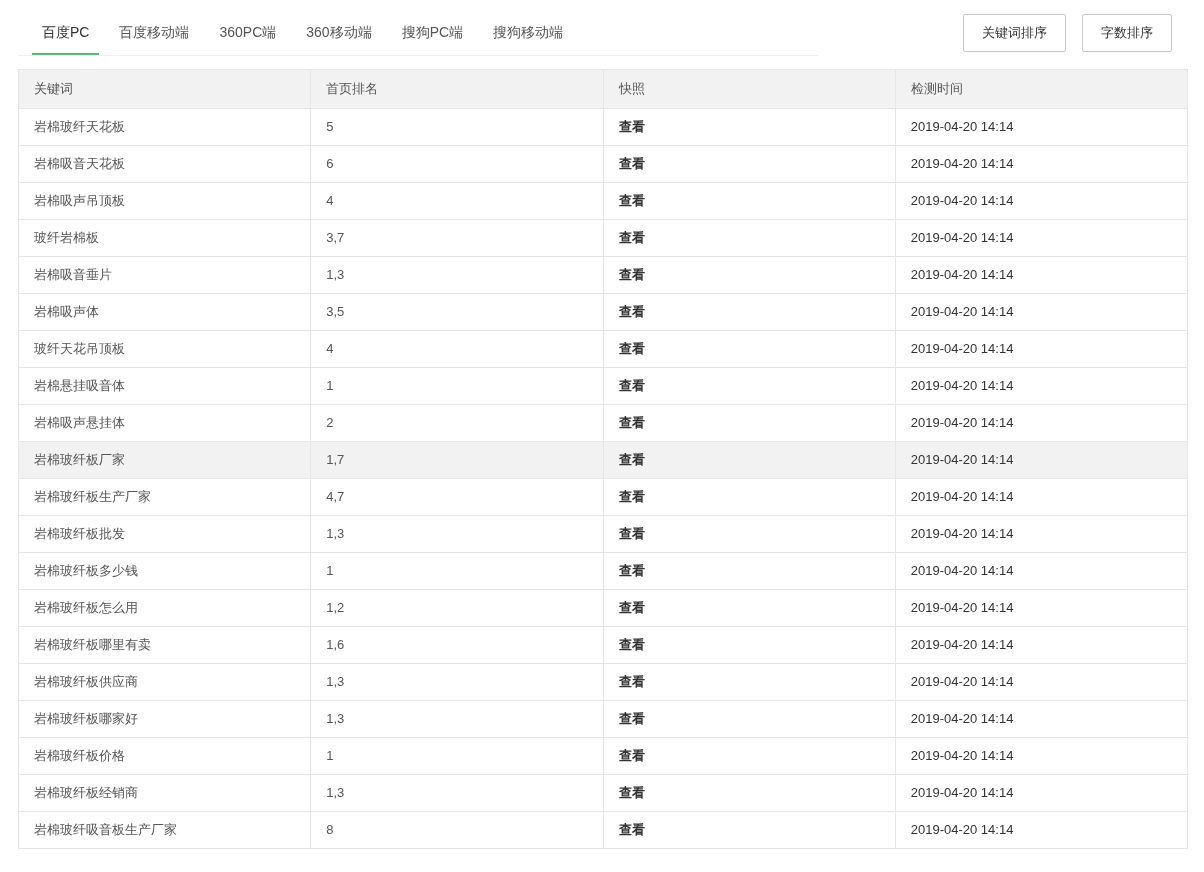 The height and width of the screenshot is (872, 1204). What do you see at coordinates (456, 127) in the screenshot?
I see `table-cell: 5` at bounding box center [456, 127].